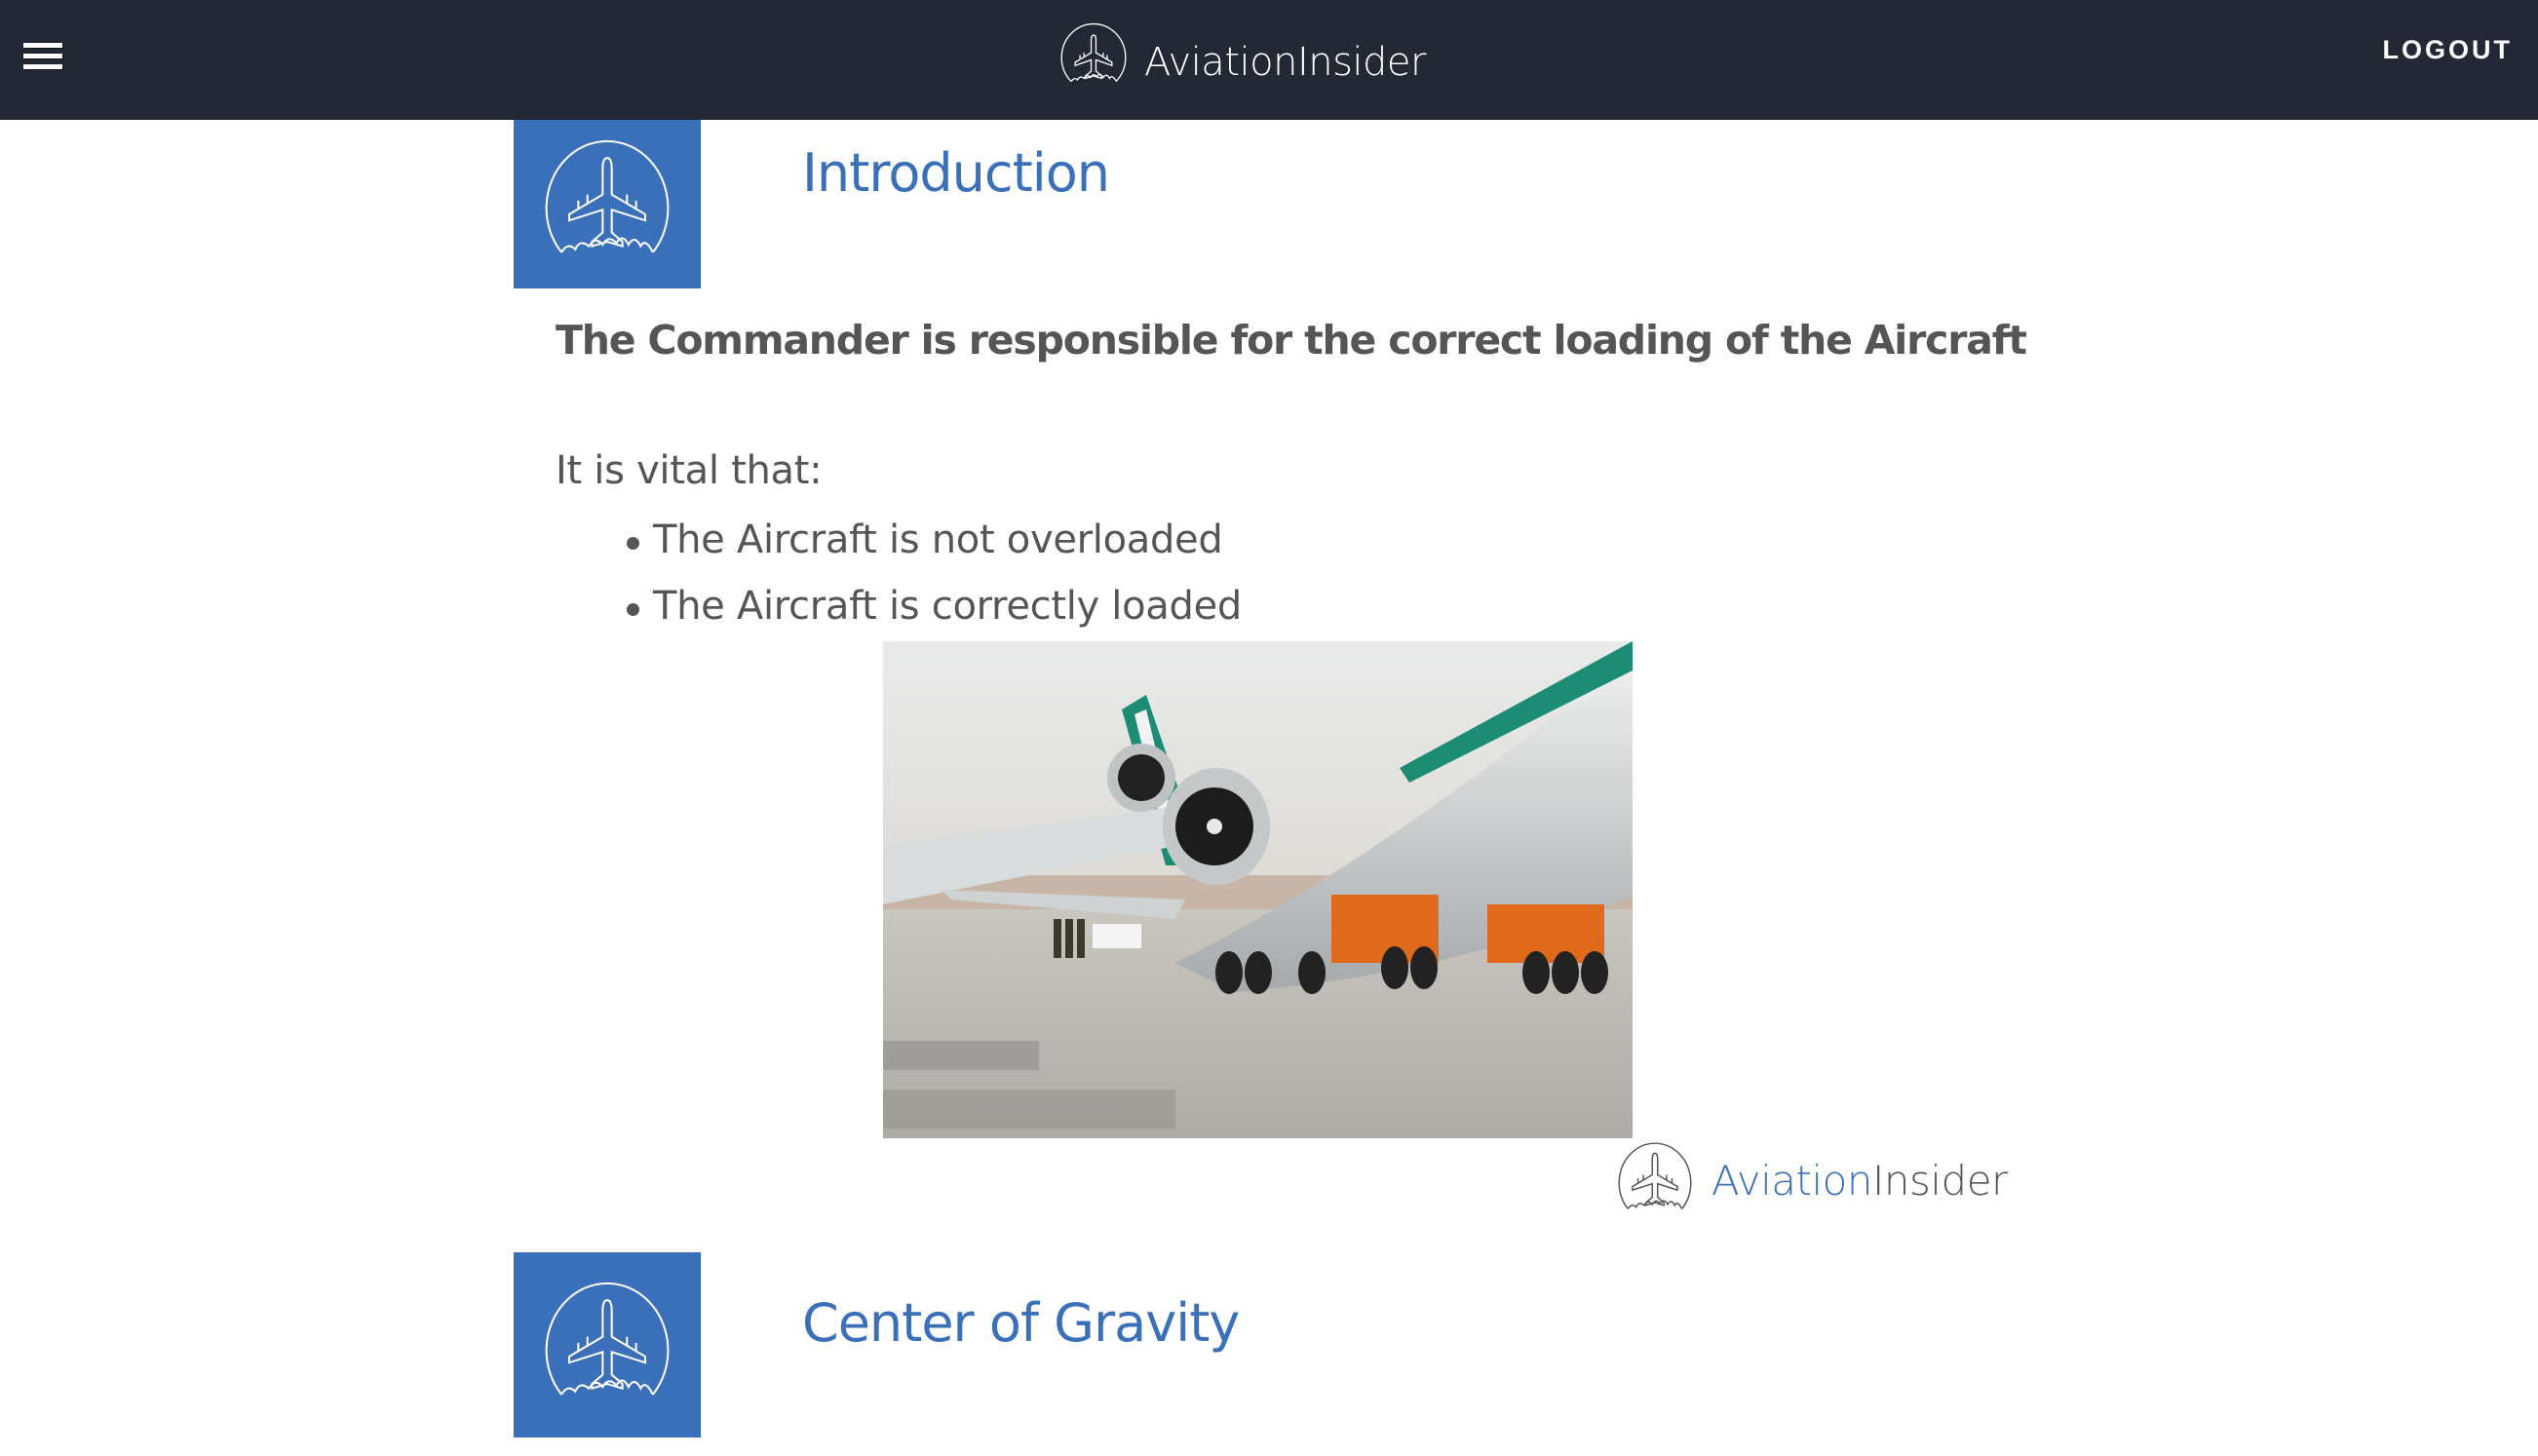 The image size is (2538, 1456). What do you see at coordinates (1285, 62) in the screenshot?
I see `brand-name: AviationInsider` at bounding box center [1285, 62].